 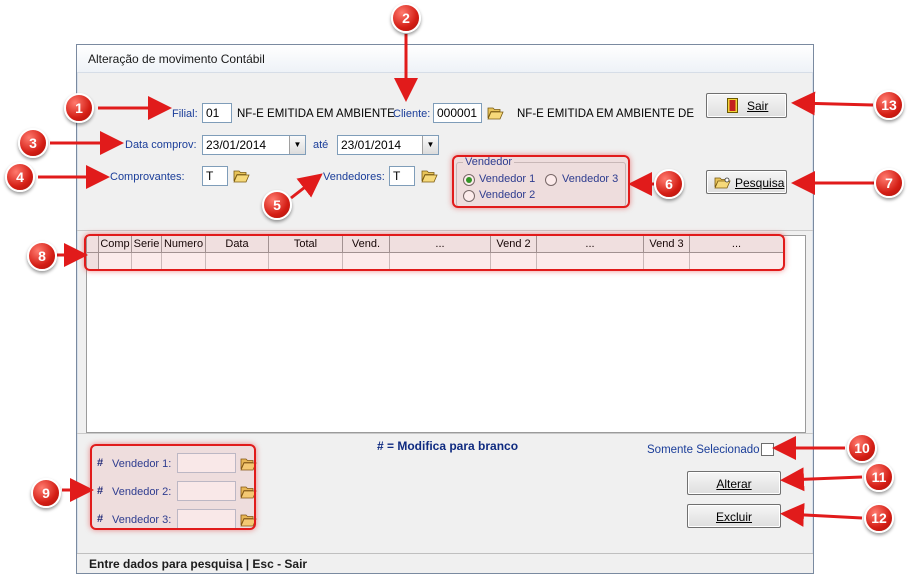 I want to click on vendedor-group-legend: Vendedor, so click(x=489, y=162).